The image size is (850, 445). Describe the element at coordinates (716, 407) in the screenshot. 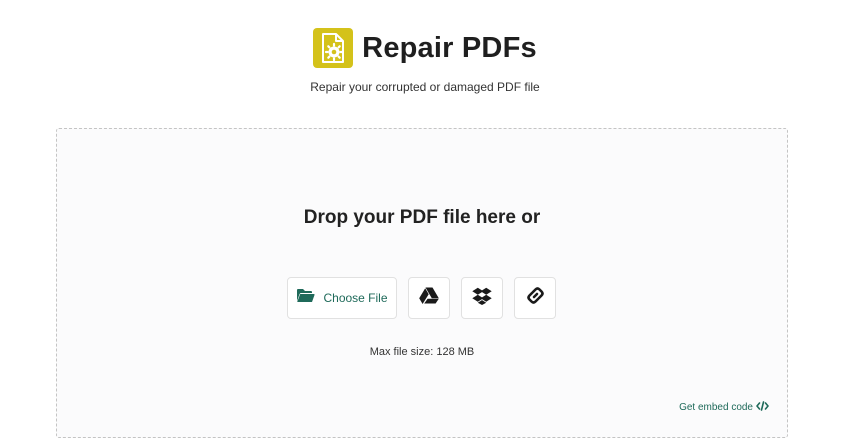

I see `embed-label: Get embed code` at that location.